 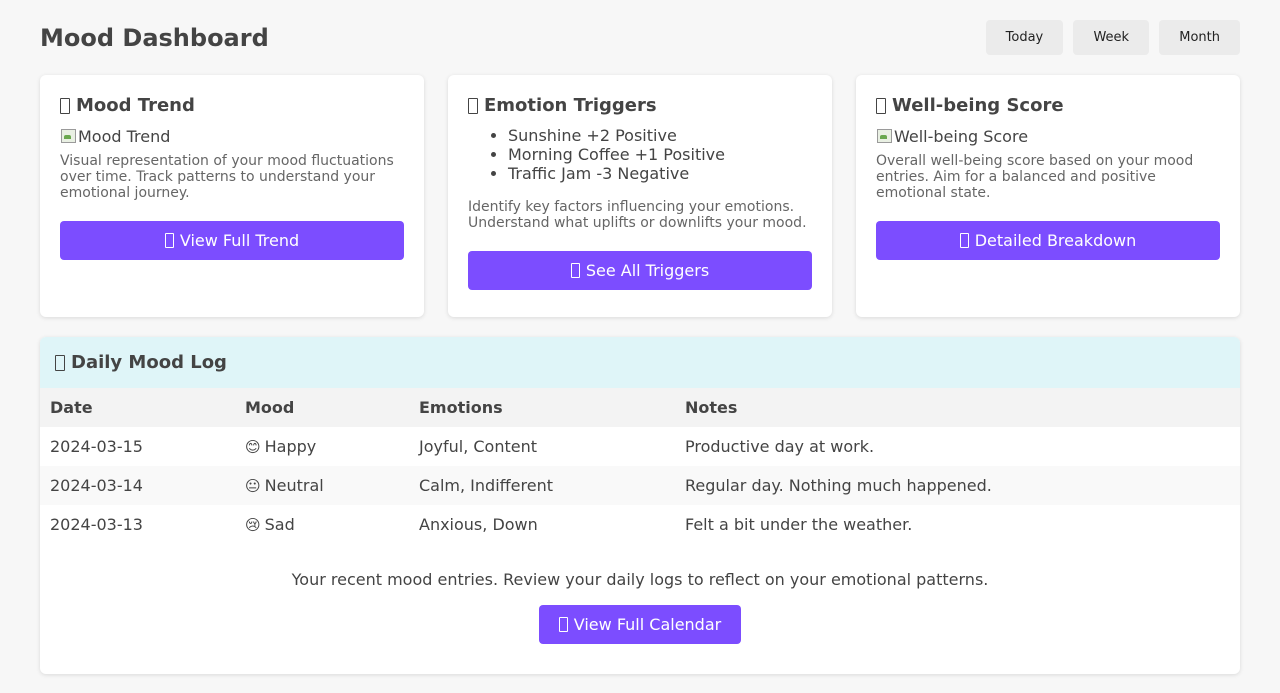 I want to click on view-full-trend-label: View Full Trend, so click(x=239, y=240).